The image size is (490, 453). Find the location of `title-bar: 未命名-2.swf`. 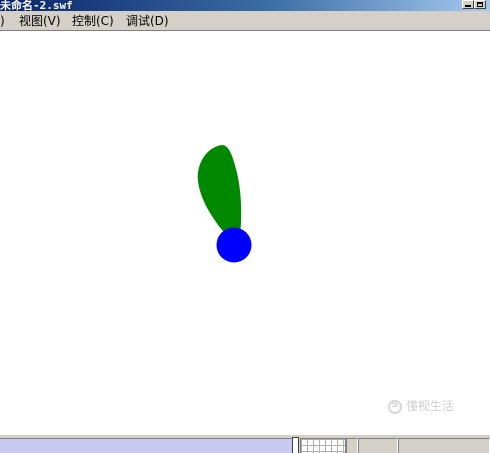

title-bar: 未命名-2.swf is located at coordinates (245, 5).